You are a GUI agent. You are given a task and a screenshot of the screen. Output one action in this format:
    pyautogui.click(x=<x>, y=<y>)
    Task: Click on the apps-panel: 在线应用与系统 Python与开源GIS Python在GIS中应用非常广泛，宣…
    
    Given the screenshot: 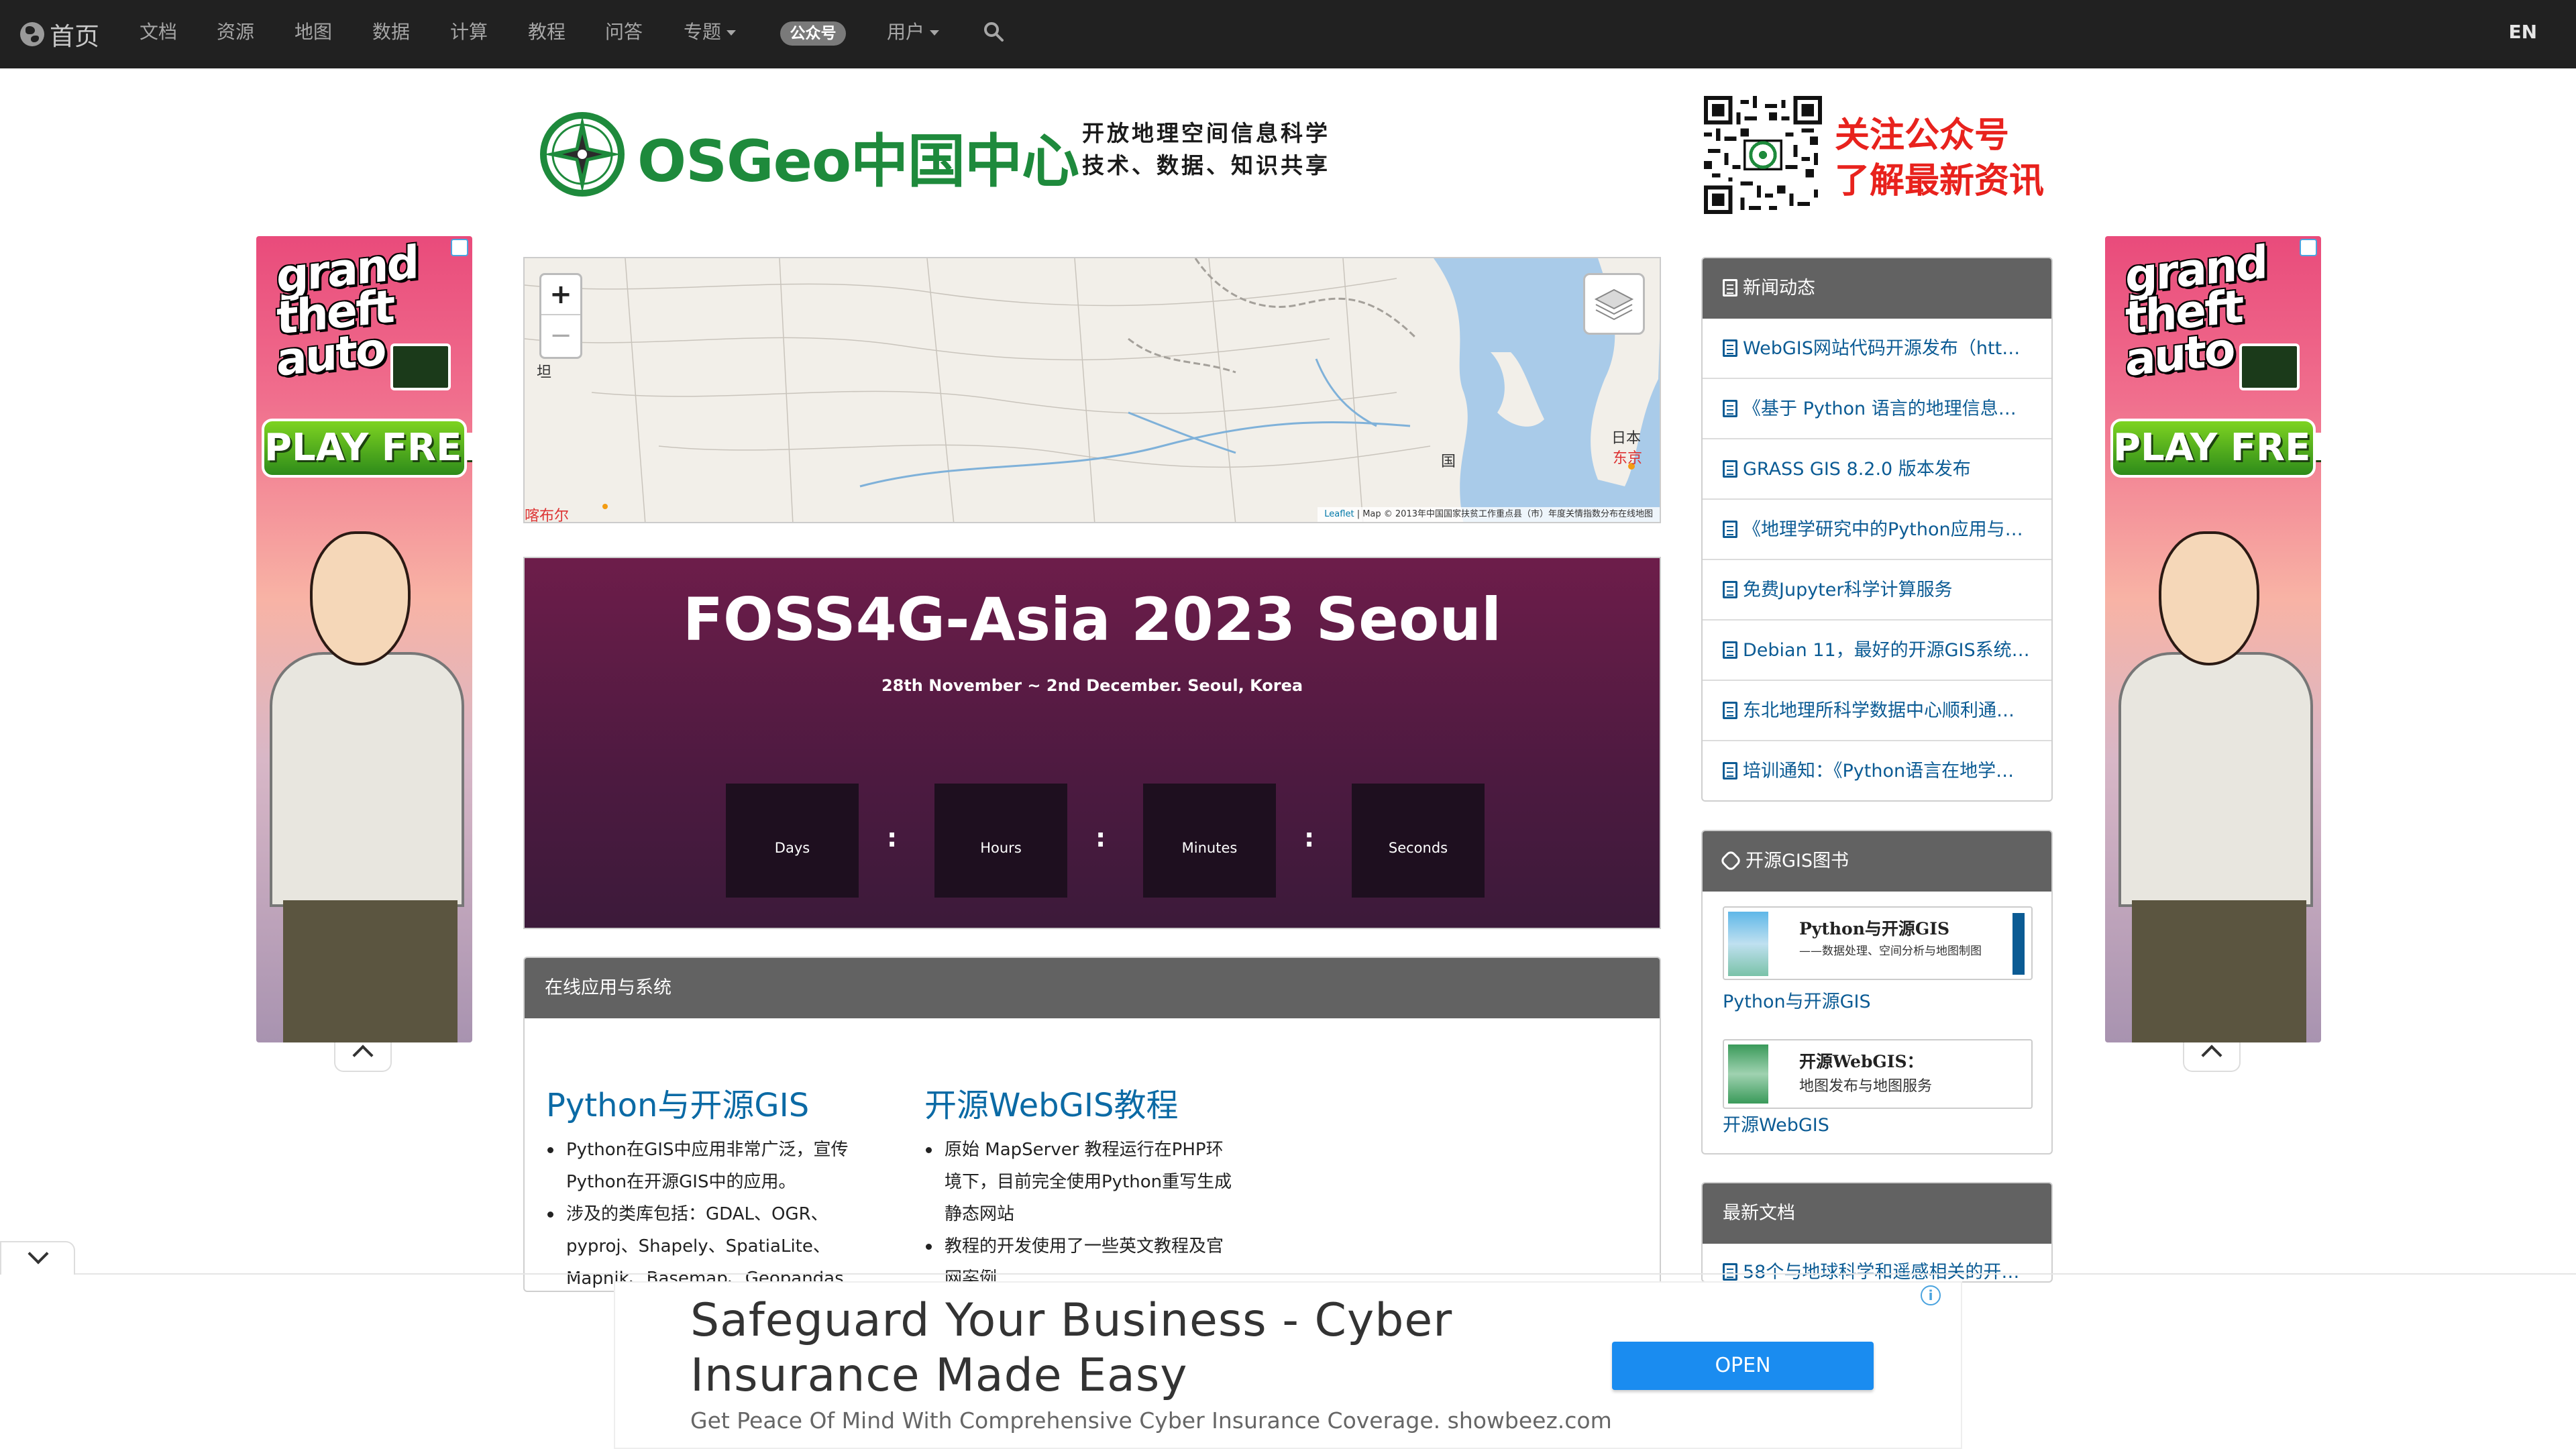 What is the action you would take?
    pyautogui.click(x=1092, y=1124)
    